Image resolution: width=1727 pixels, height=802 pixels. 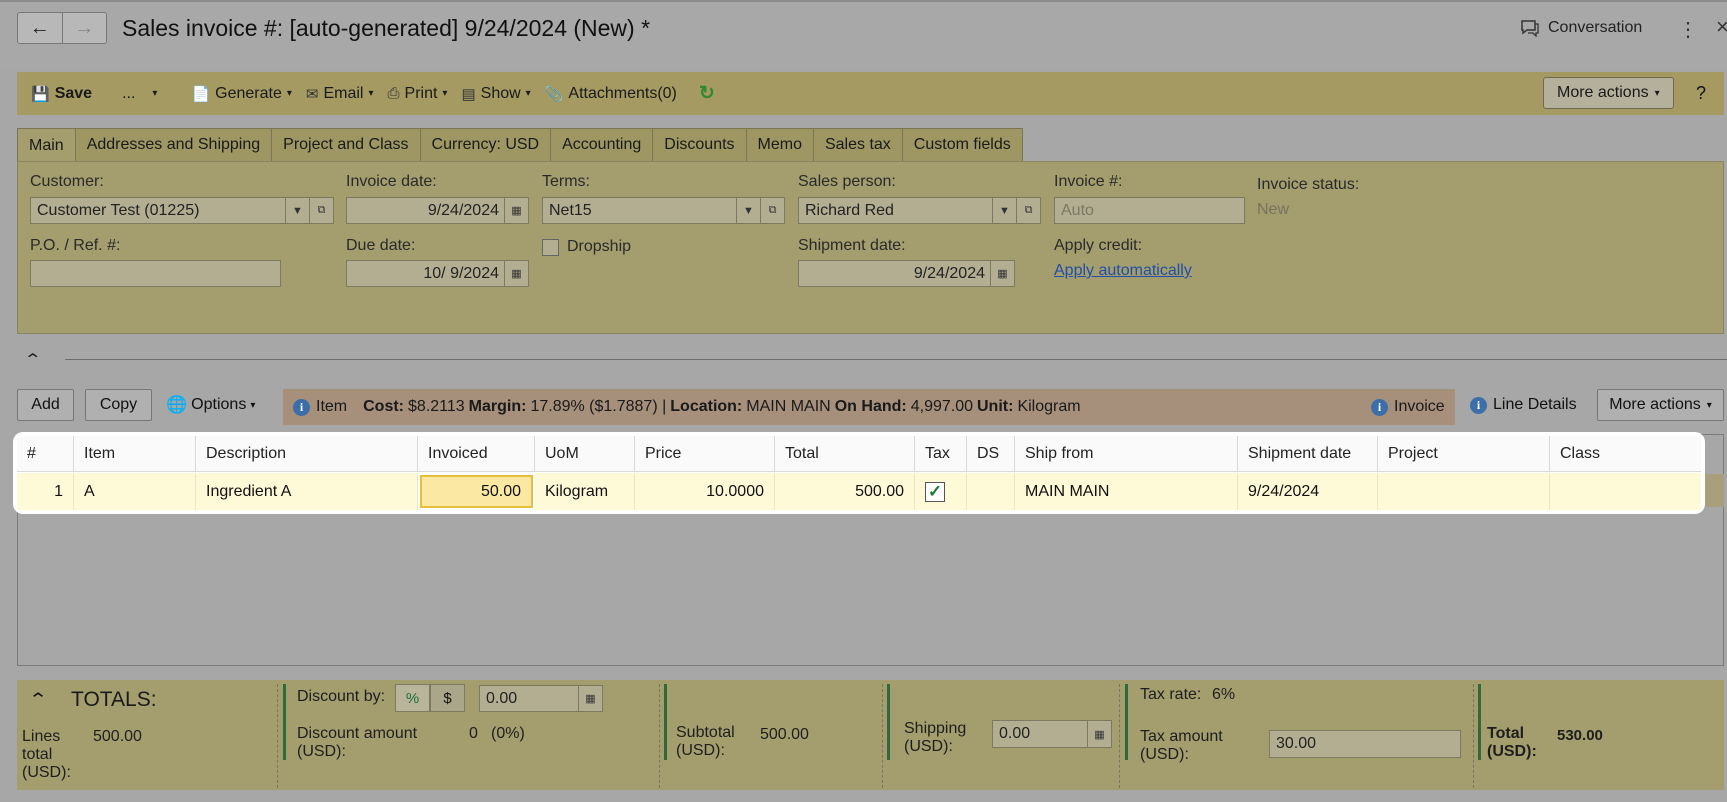 What do you see at coordinates (1126, 491) in the screenshot?
I see `cell-ship-from: MAIN MAIN` at bounding box center [1126, 491].